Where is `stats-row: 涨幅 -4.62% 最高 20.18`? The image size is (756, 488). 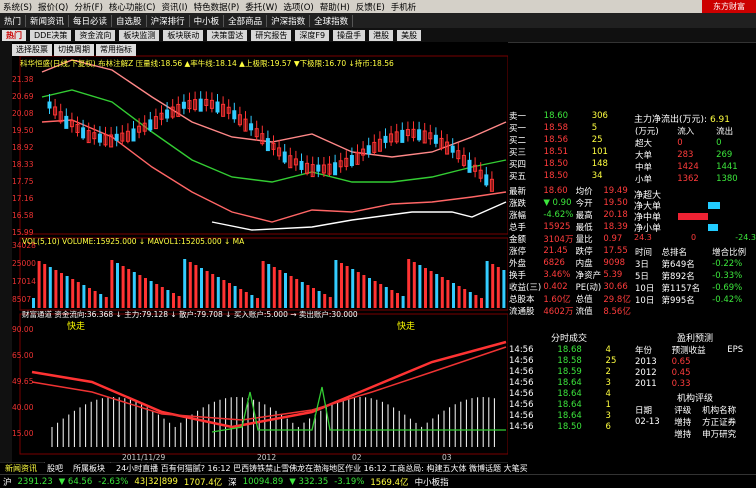 stats-row: 涨幅 -4.62% 最高 20.18 is located at coordinates (570, 215).